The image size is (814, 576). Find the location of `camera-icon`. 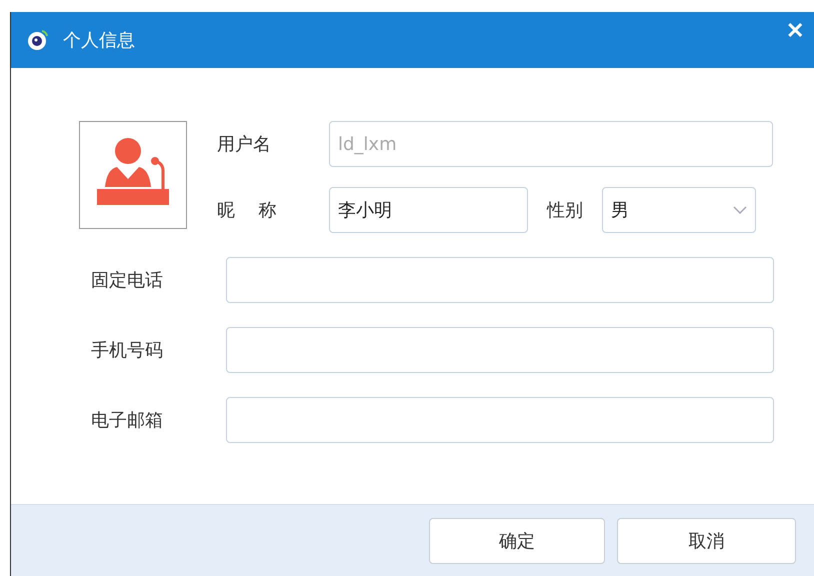

camera-icon is located at coordinates (38, 40).